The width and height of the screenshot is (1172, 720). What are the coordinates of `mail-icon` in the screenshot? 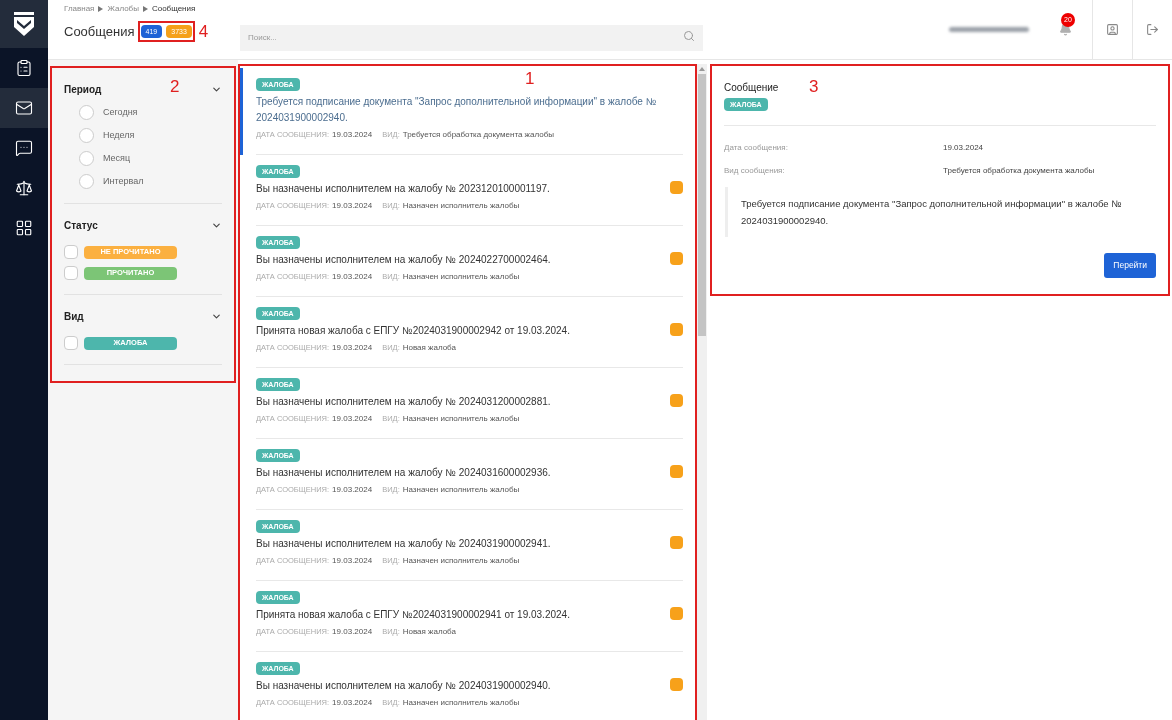 It's located at (24, 108).